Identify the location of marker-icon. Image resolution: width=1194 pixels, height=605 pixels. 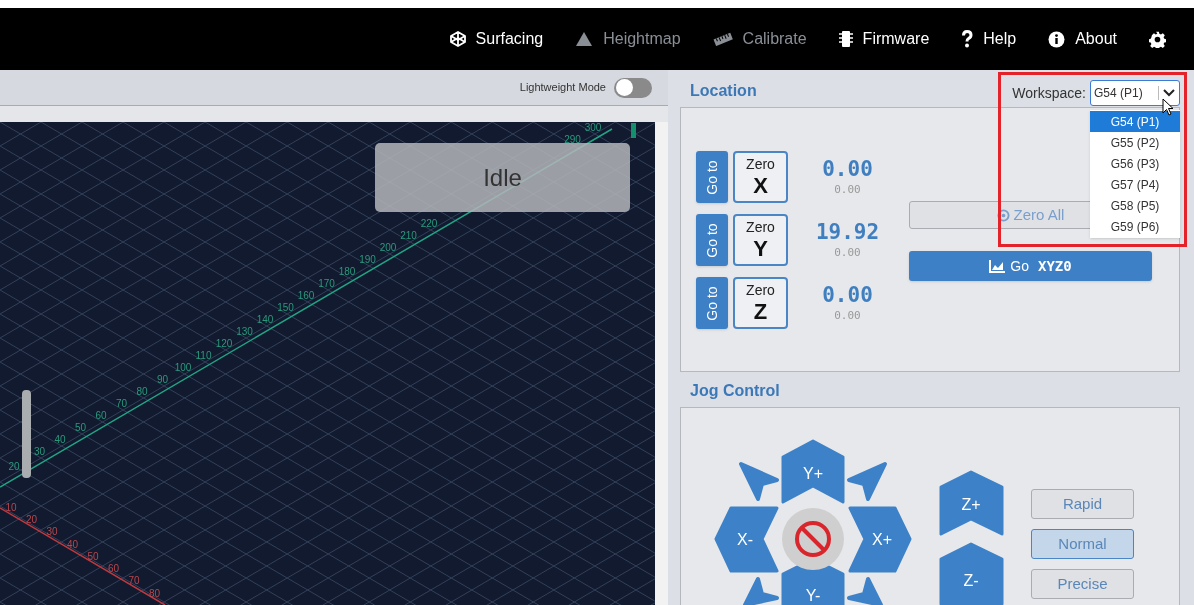
(633, 130).